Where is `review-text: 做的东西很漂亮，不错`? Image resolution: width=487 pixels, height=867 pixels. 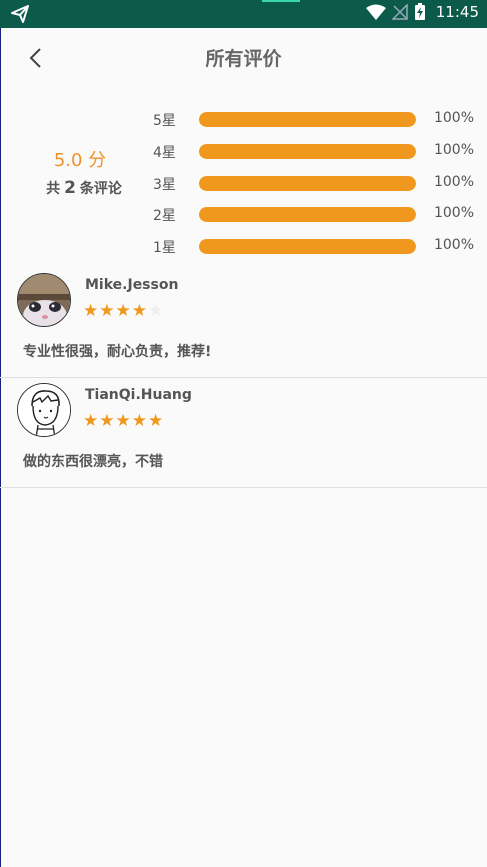
review-text: 做的东西很漂亮，不错 is located at coordinates (93, 462).